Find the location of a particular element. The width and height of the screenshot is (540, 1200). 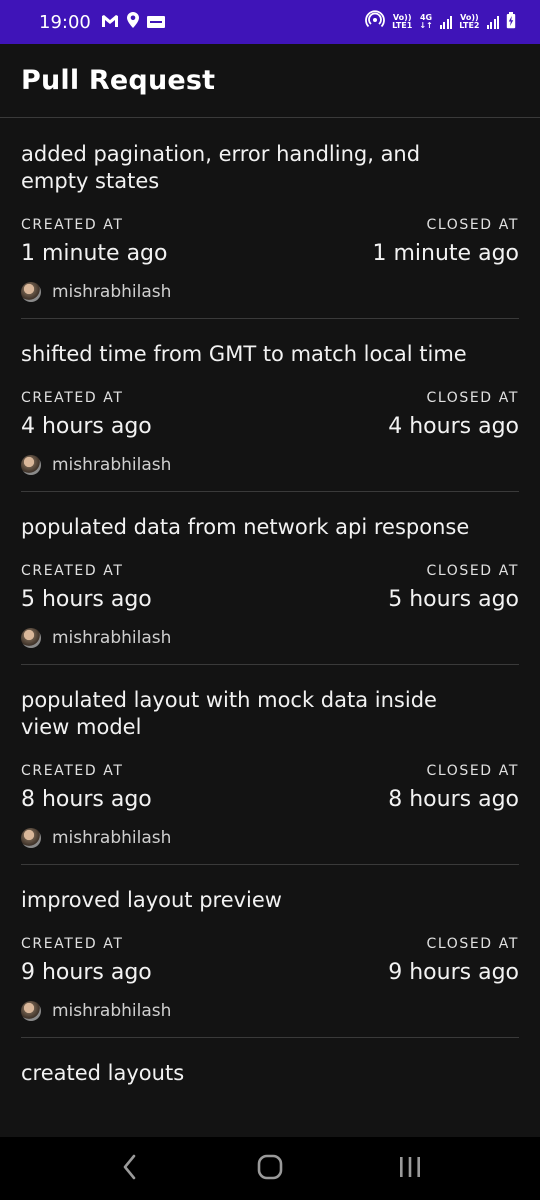

closed-at-value: 1 minute ago is located at coordinates (445, 253).